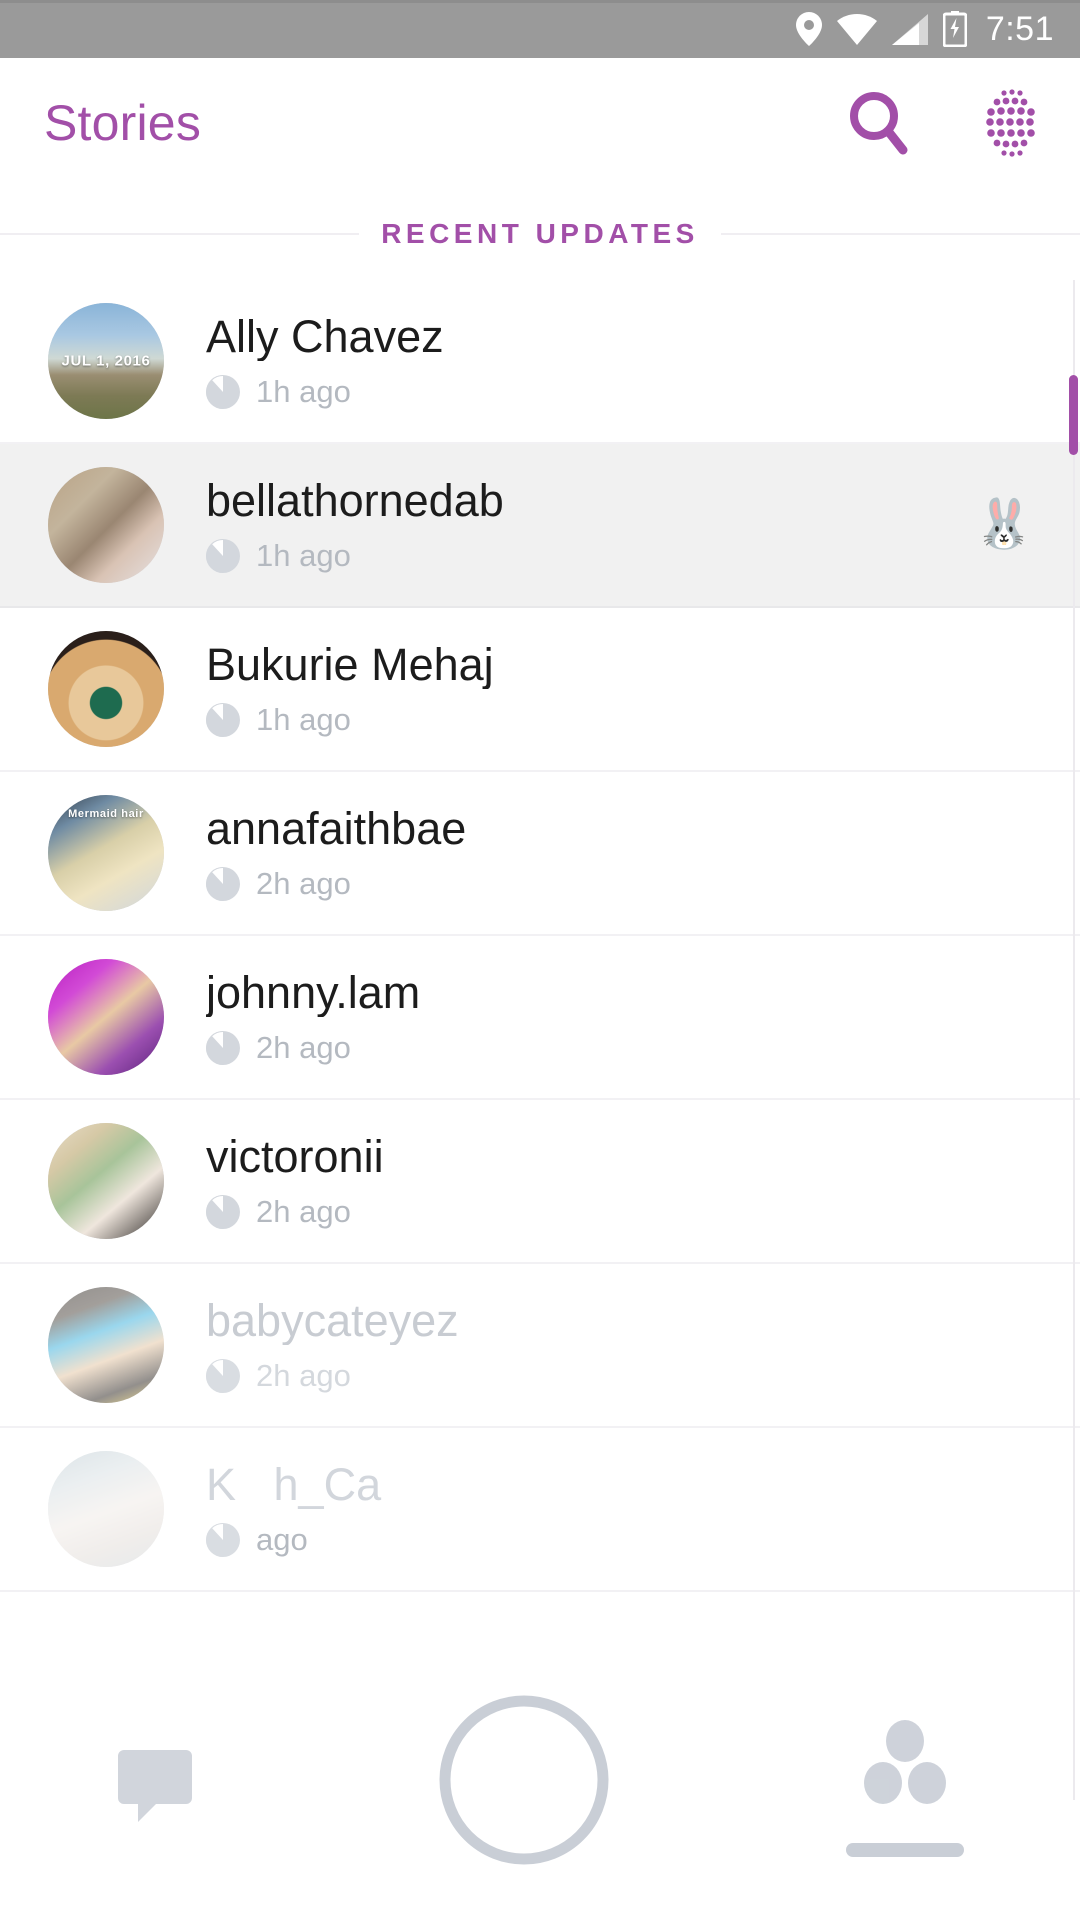  Describe the element at coordinates (159, 1785) in the screenshot. I see `chat-bubble-icon` at that location.